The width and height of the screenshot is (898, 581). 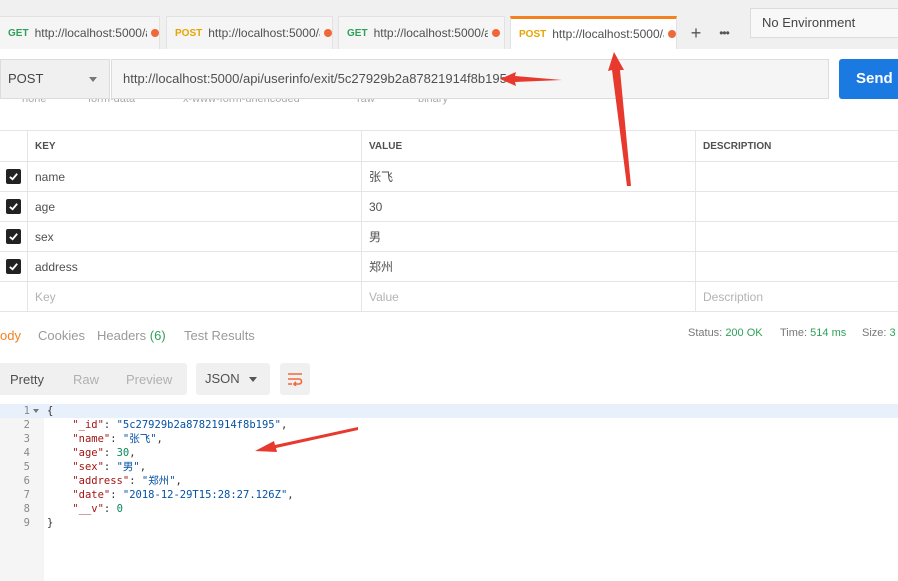 What do you see at coordinates (13, 296) in the screenshot?
I see `row-checkbox-empty` at bounding box center [13, 296].